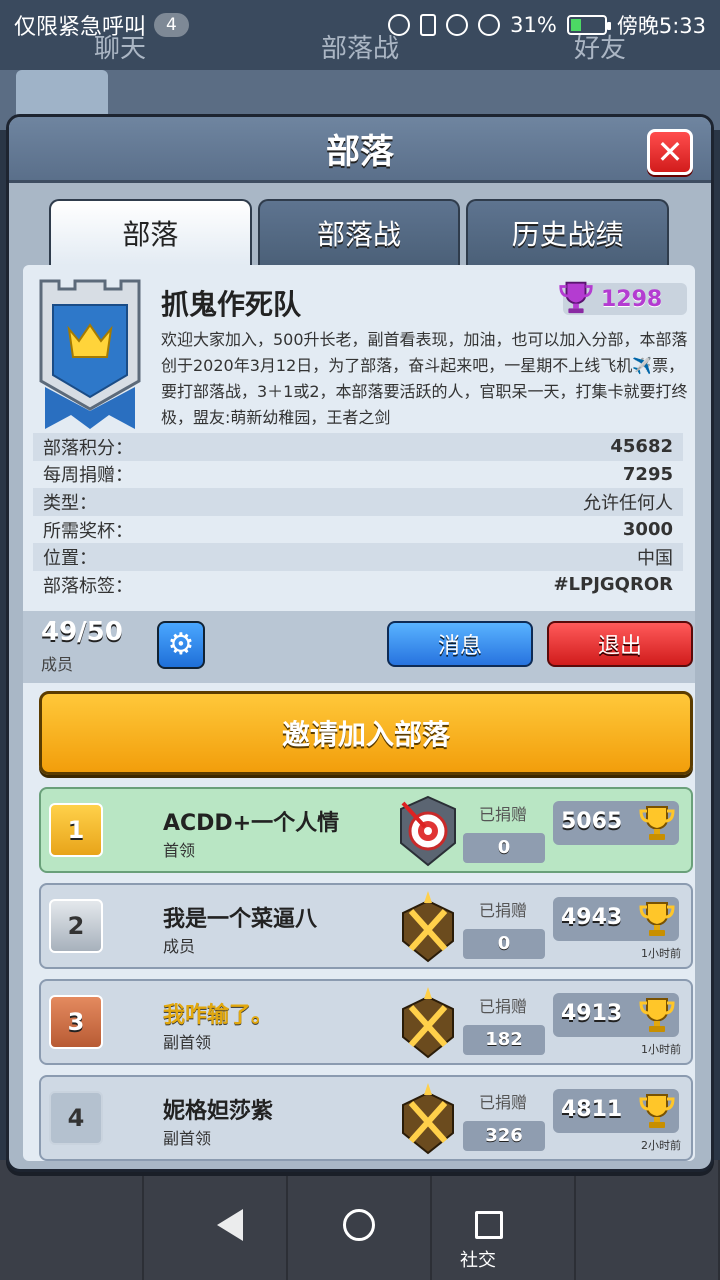  Describe the element at coordinates (76, 830) in the screenshot. I see `member-rank: 1` at that location.